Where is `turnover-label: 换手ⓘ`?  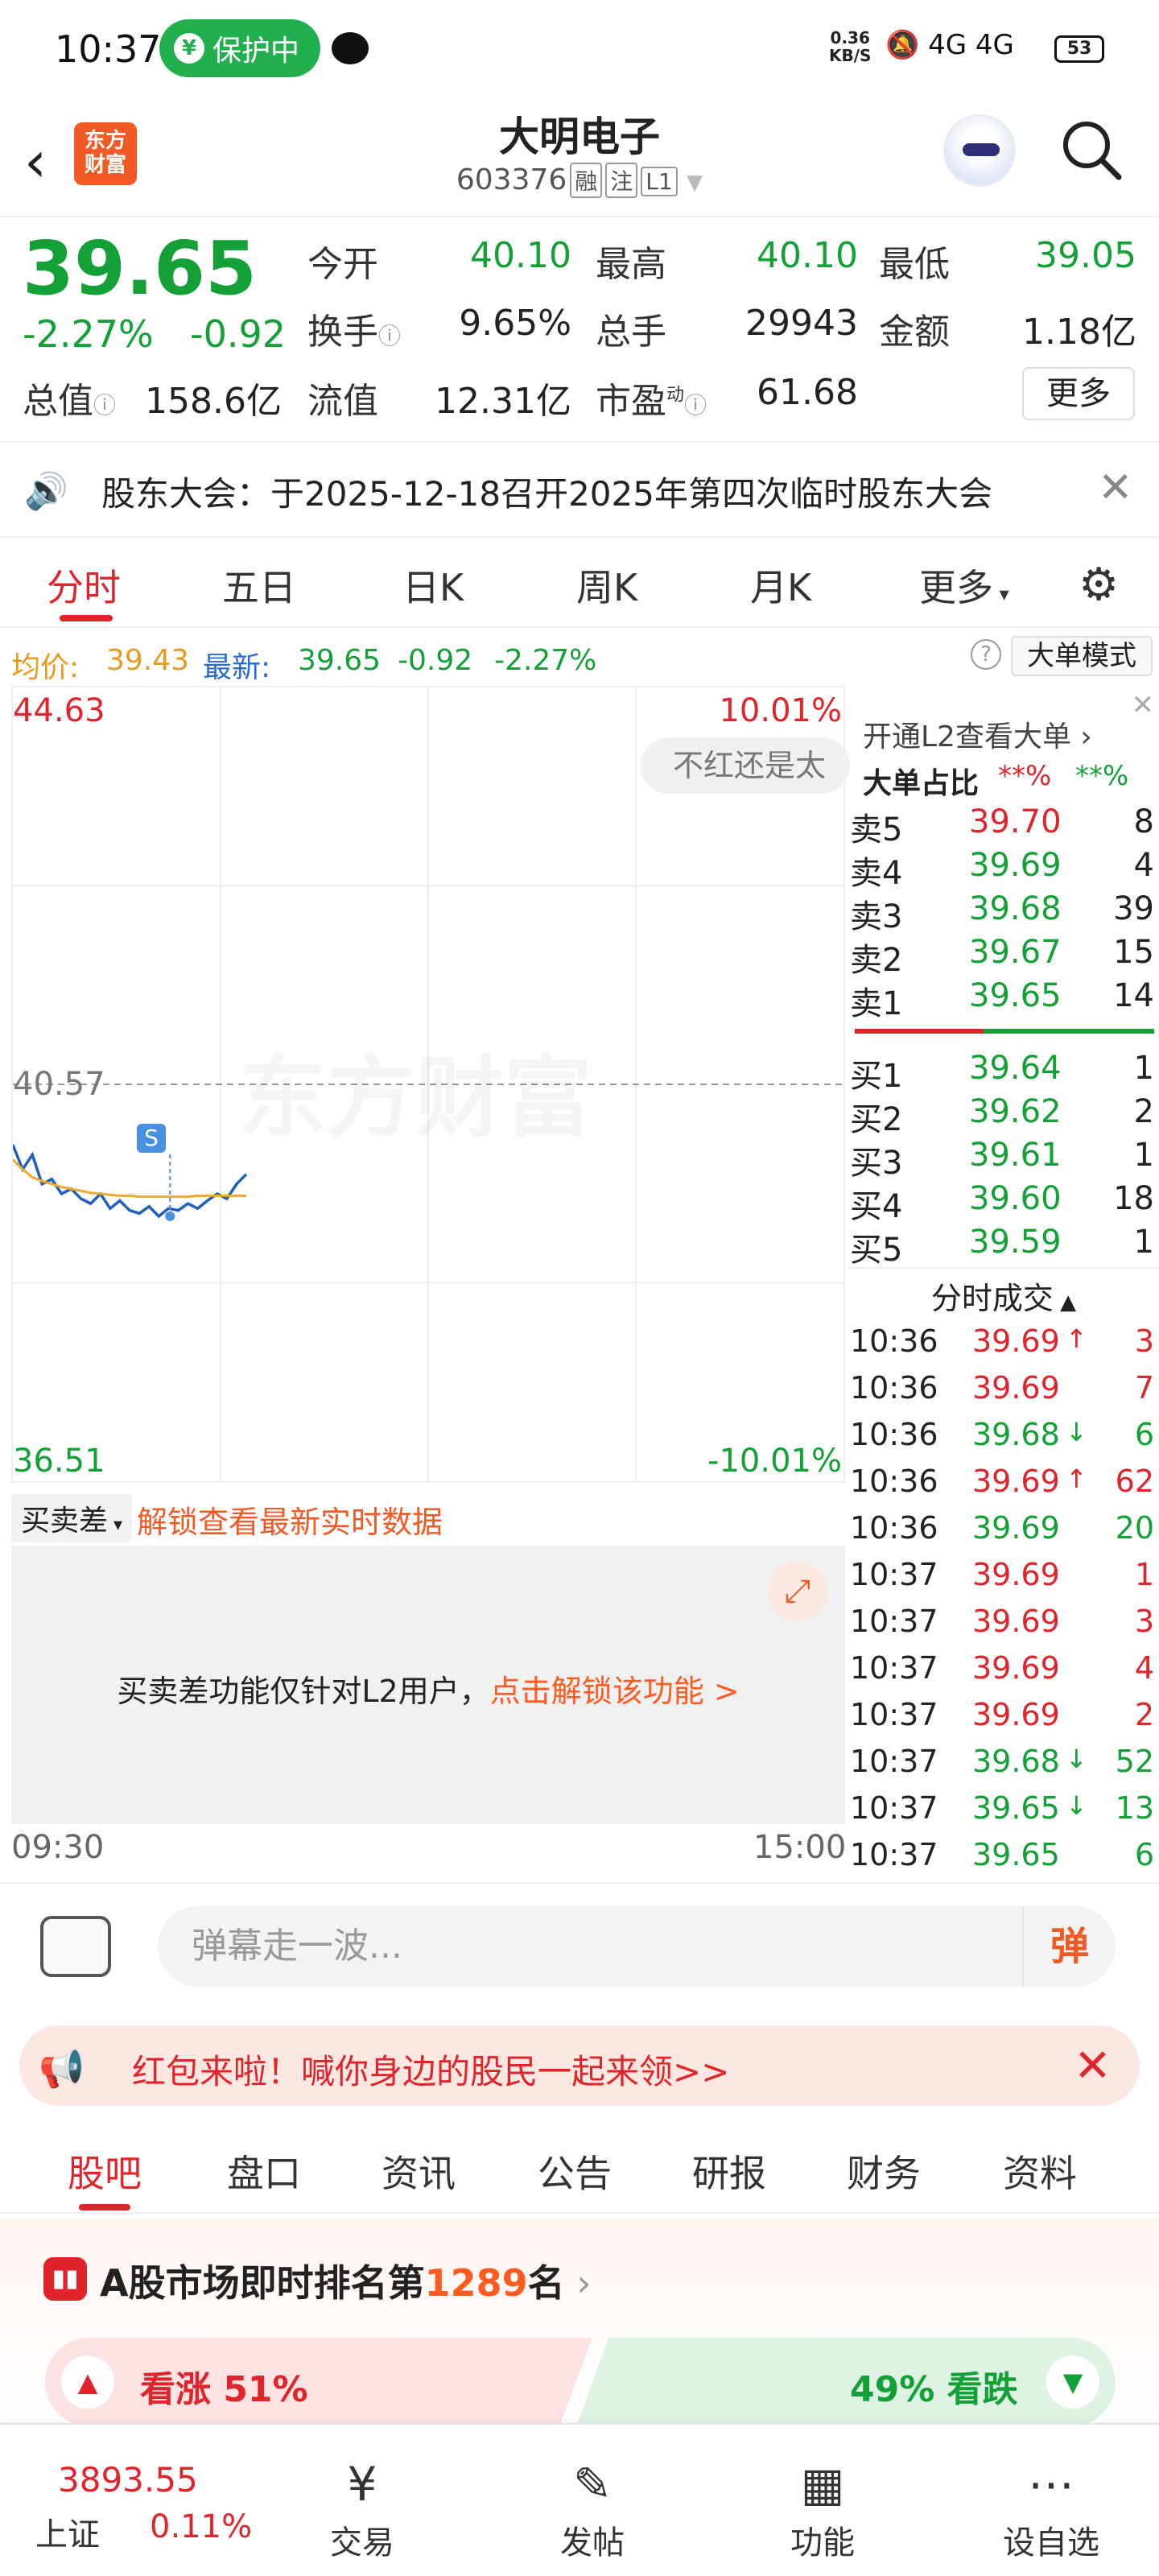 turnover-label: 换手ⓘ is located at coordinates (354, 328).